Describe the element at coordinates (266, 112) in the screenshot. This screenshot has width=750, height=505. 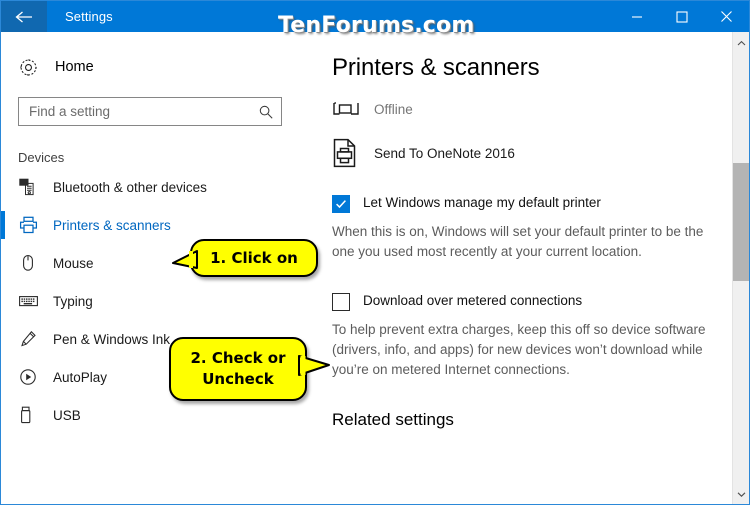
I see `search-icon` at that location.